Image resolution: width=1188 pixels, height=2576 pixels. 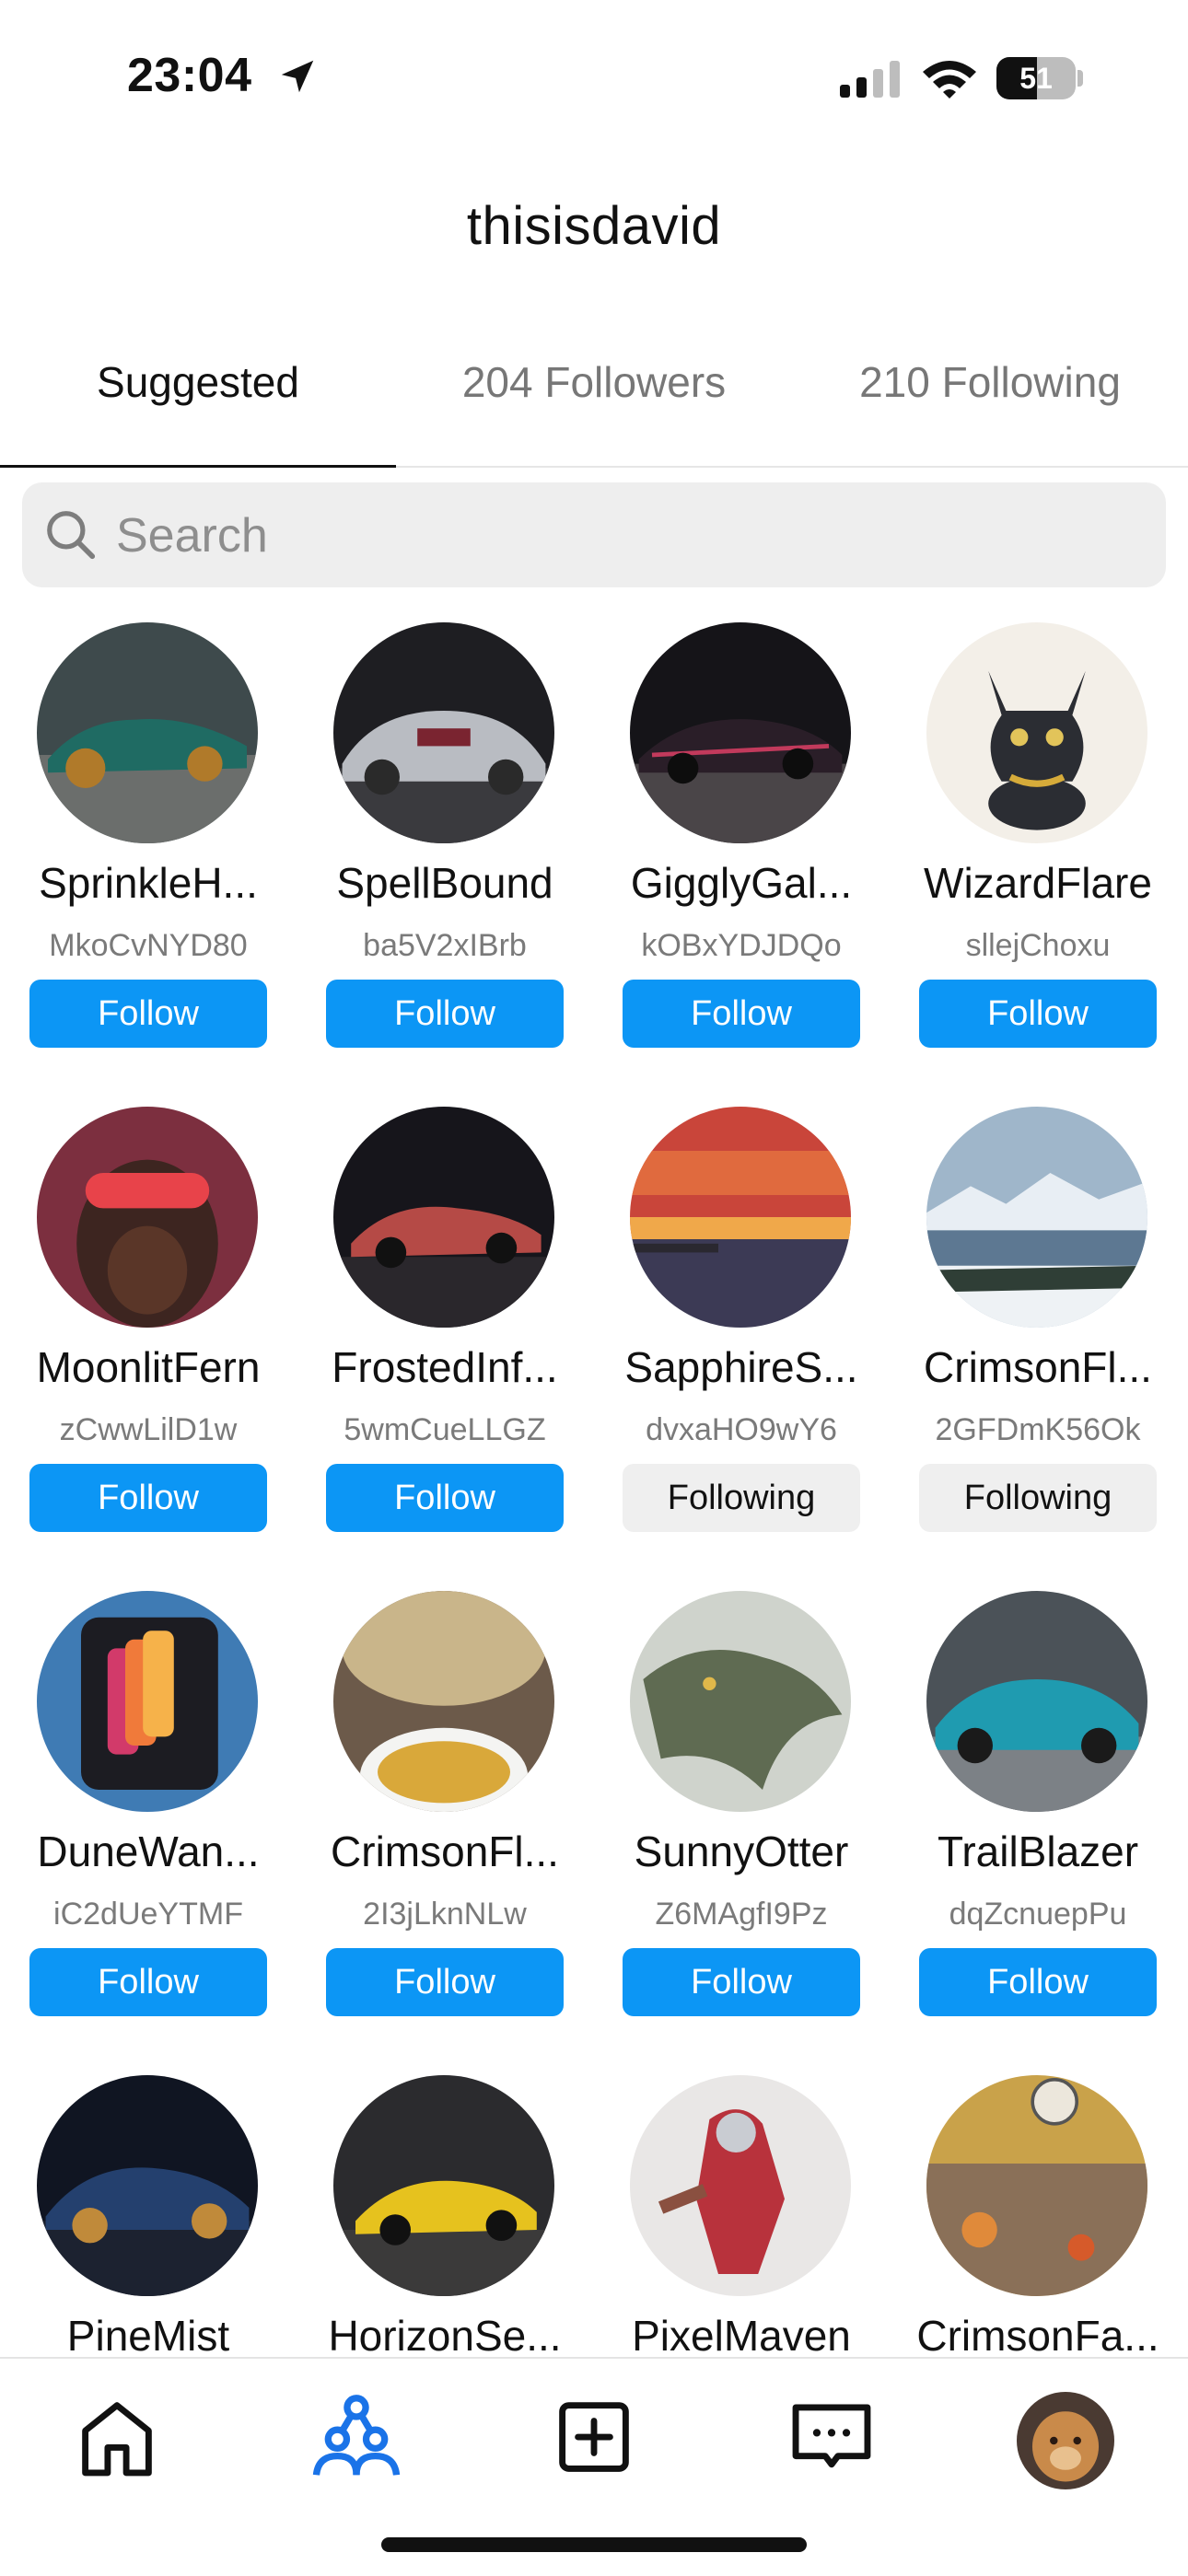 I want to click on user-handle: zCwwLilD1w, so click(x=148, y=1429).